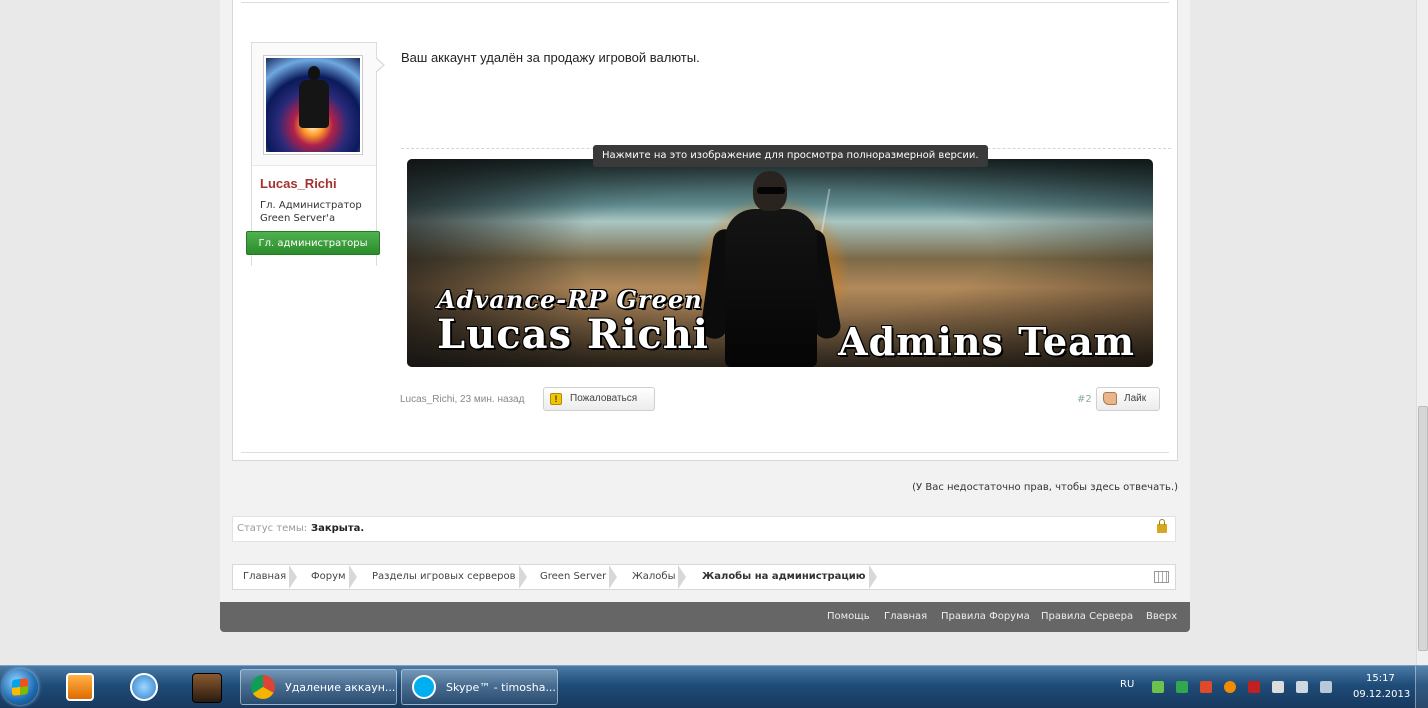 This screenshot has height=708, width=1428. I want to click on footer-link-help: Помощь, so click(848, 616).